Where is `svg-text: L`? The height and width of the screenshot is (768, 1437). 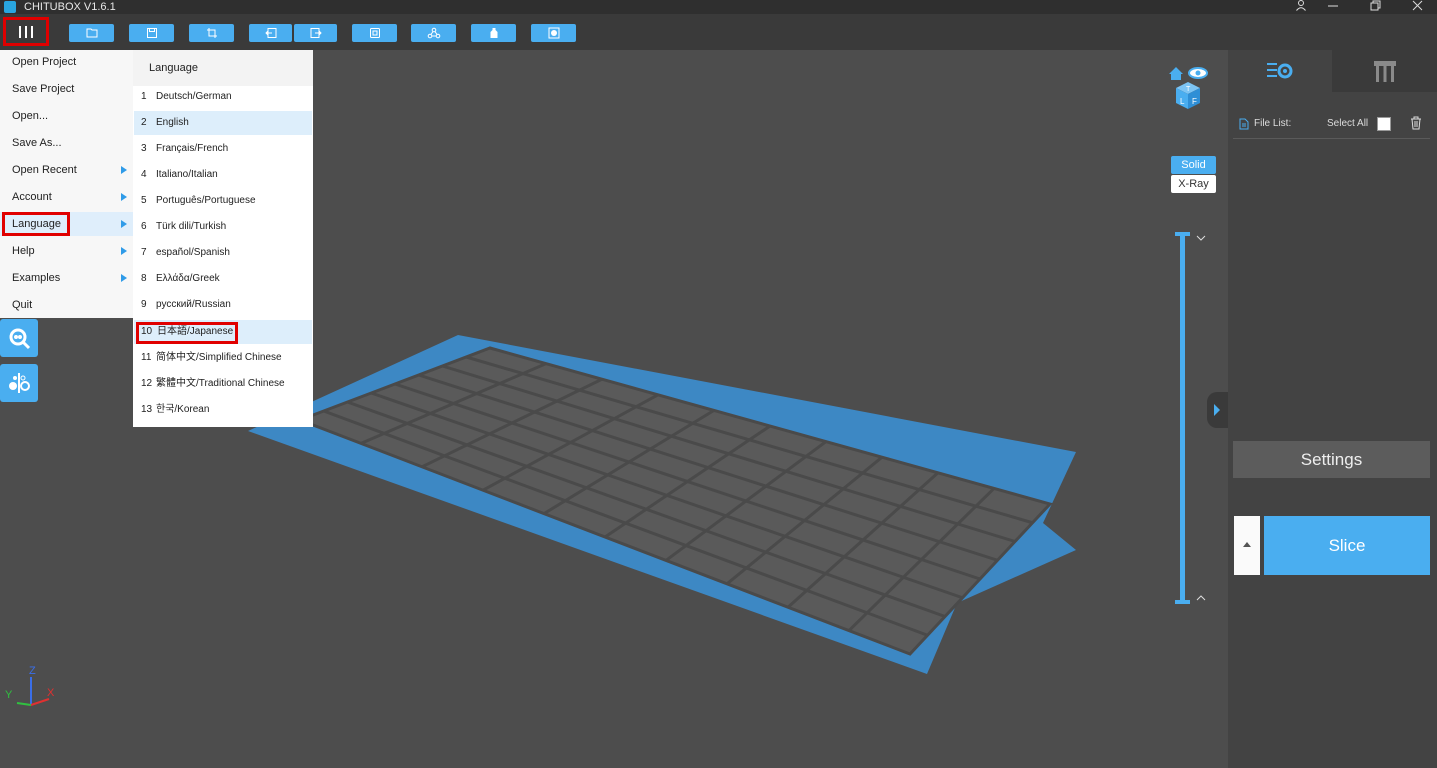 svg-text: L is located at coordinates (1182, 101).